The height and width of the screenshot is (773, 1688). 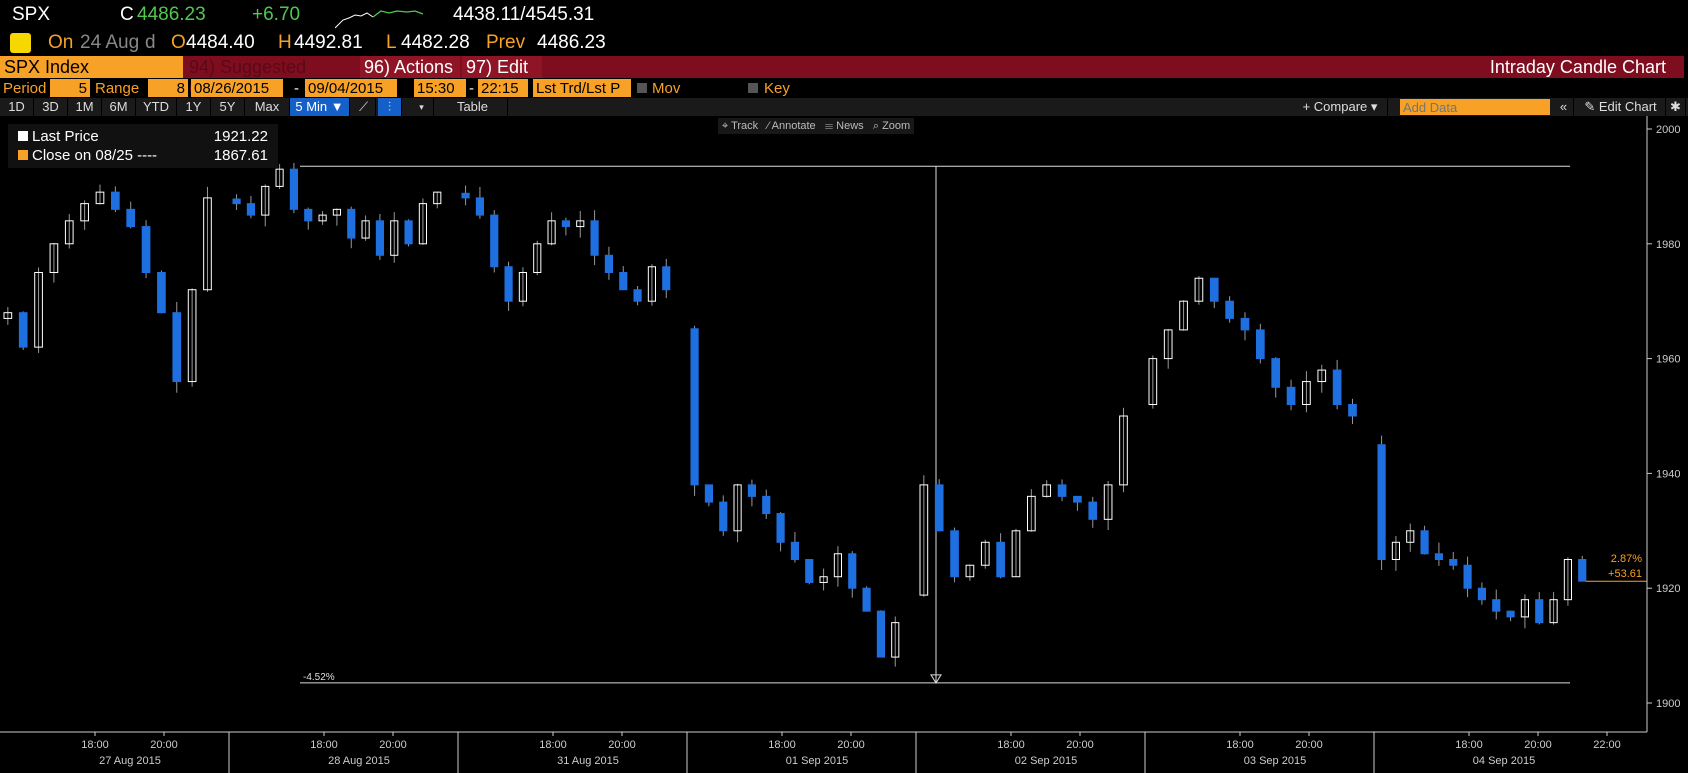 What do you see at coordinates (1668, 130) in the screenshot?
I see `y-tick-label: 2000` at bounding box center [1668, 130].